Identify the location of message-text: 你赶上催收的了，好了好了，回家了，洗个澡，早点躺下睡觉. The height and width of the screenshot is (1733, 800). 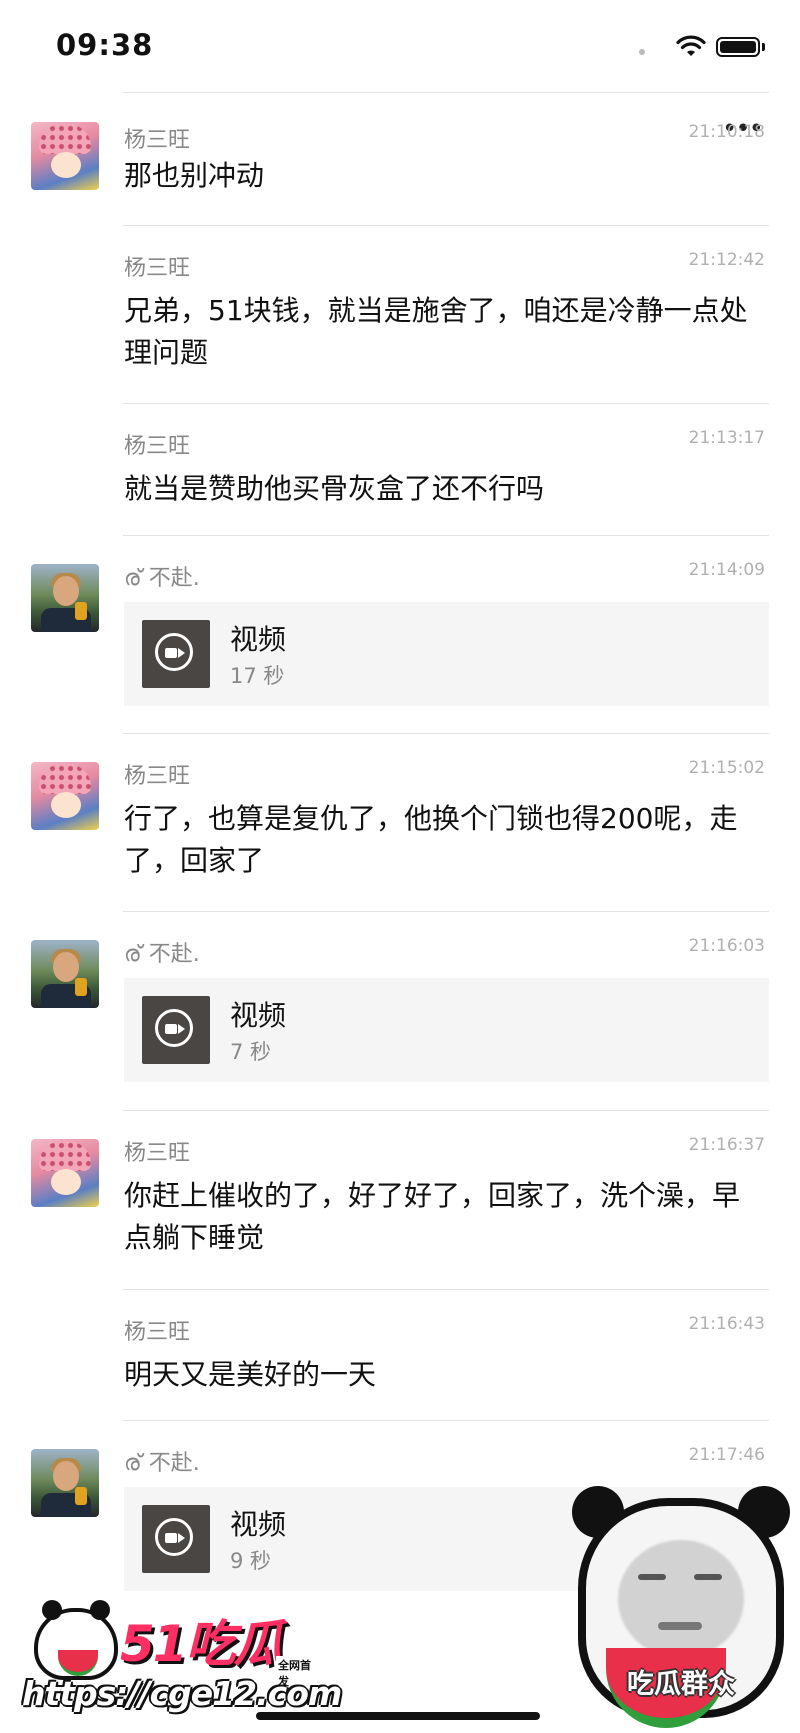
(432, 1216).